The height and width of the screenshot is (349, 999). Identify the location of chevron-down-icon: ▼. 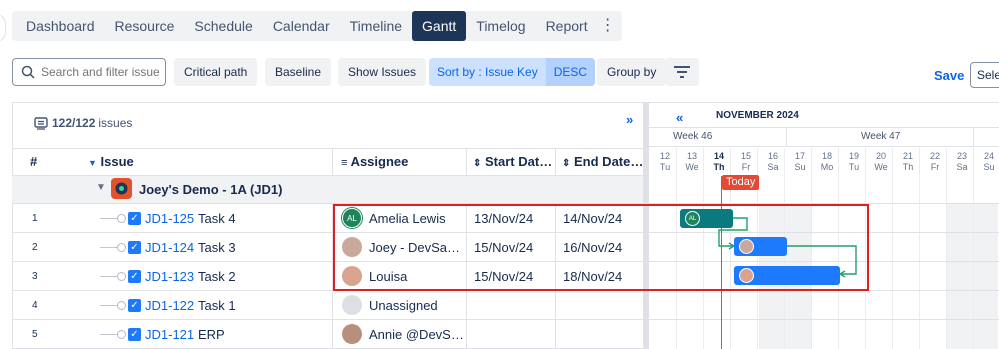
(101, 187).